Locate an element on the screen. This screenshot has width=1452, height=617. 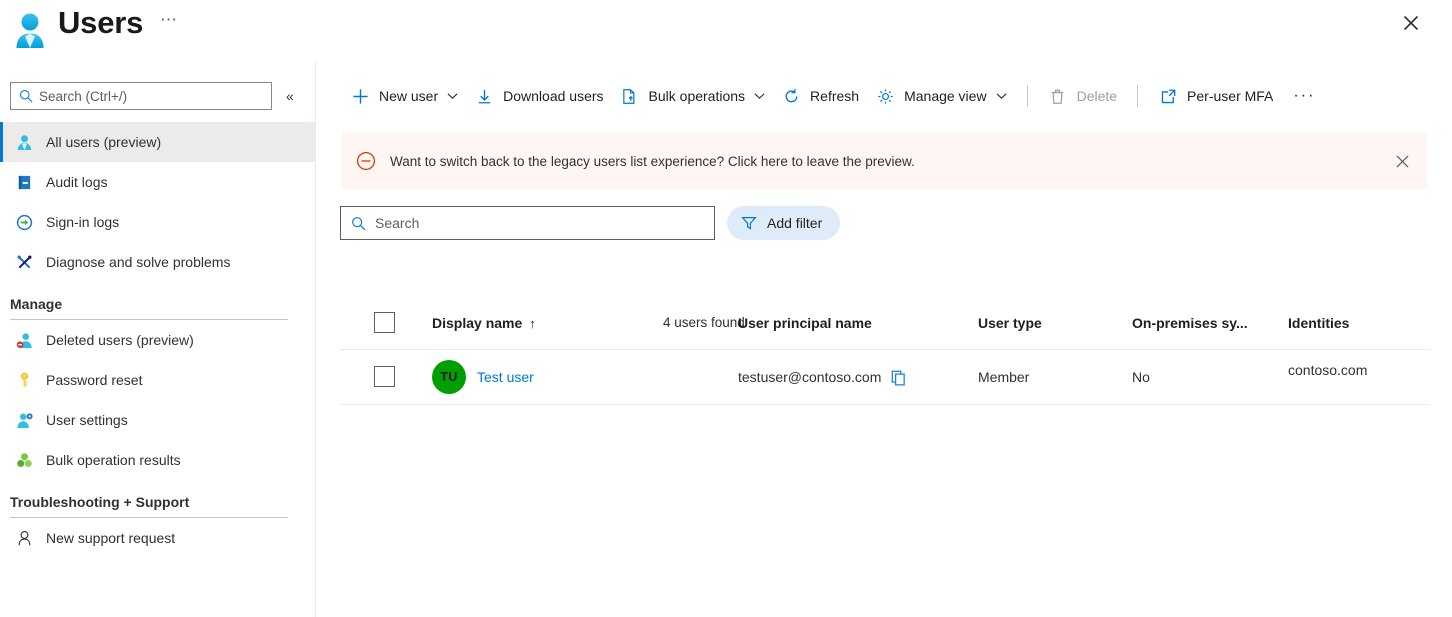
refresh-label: Refresh is located at coordinates (835, 96).